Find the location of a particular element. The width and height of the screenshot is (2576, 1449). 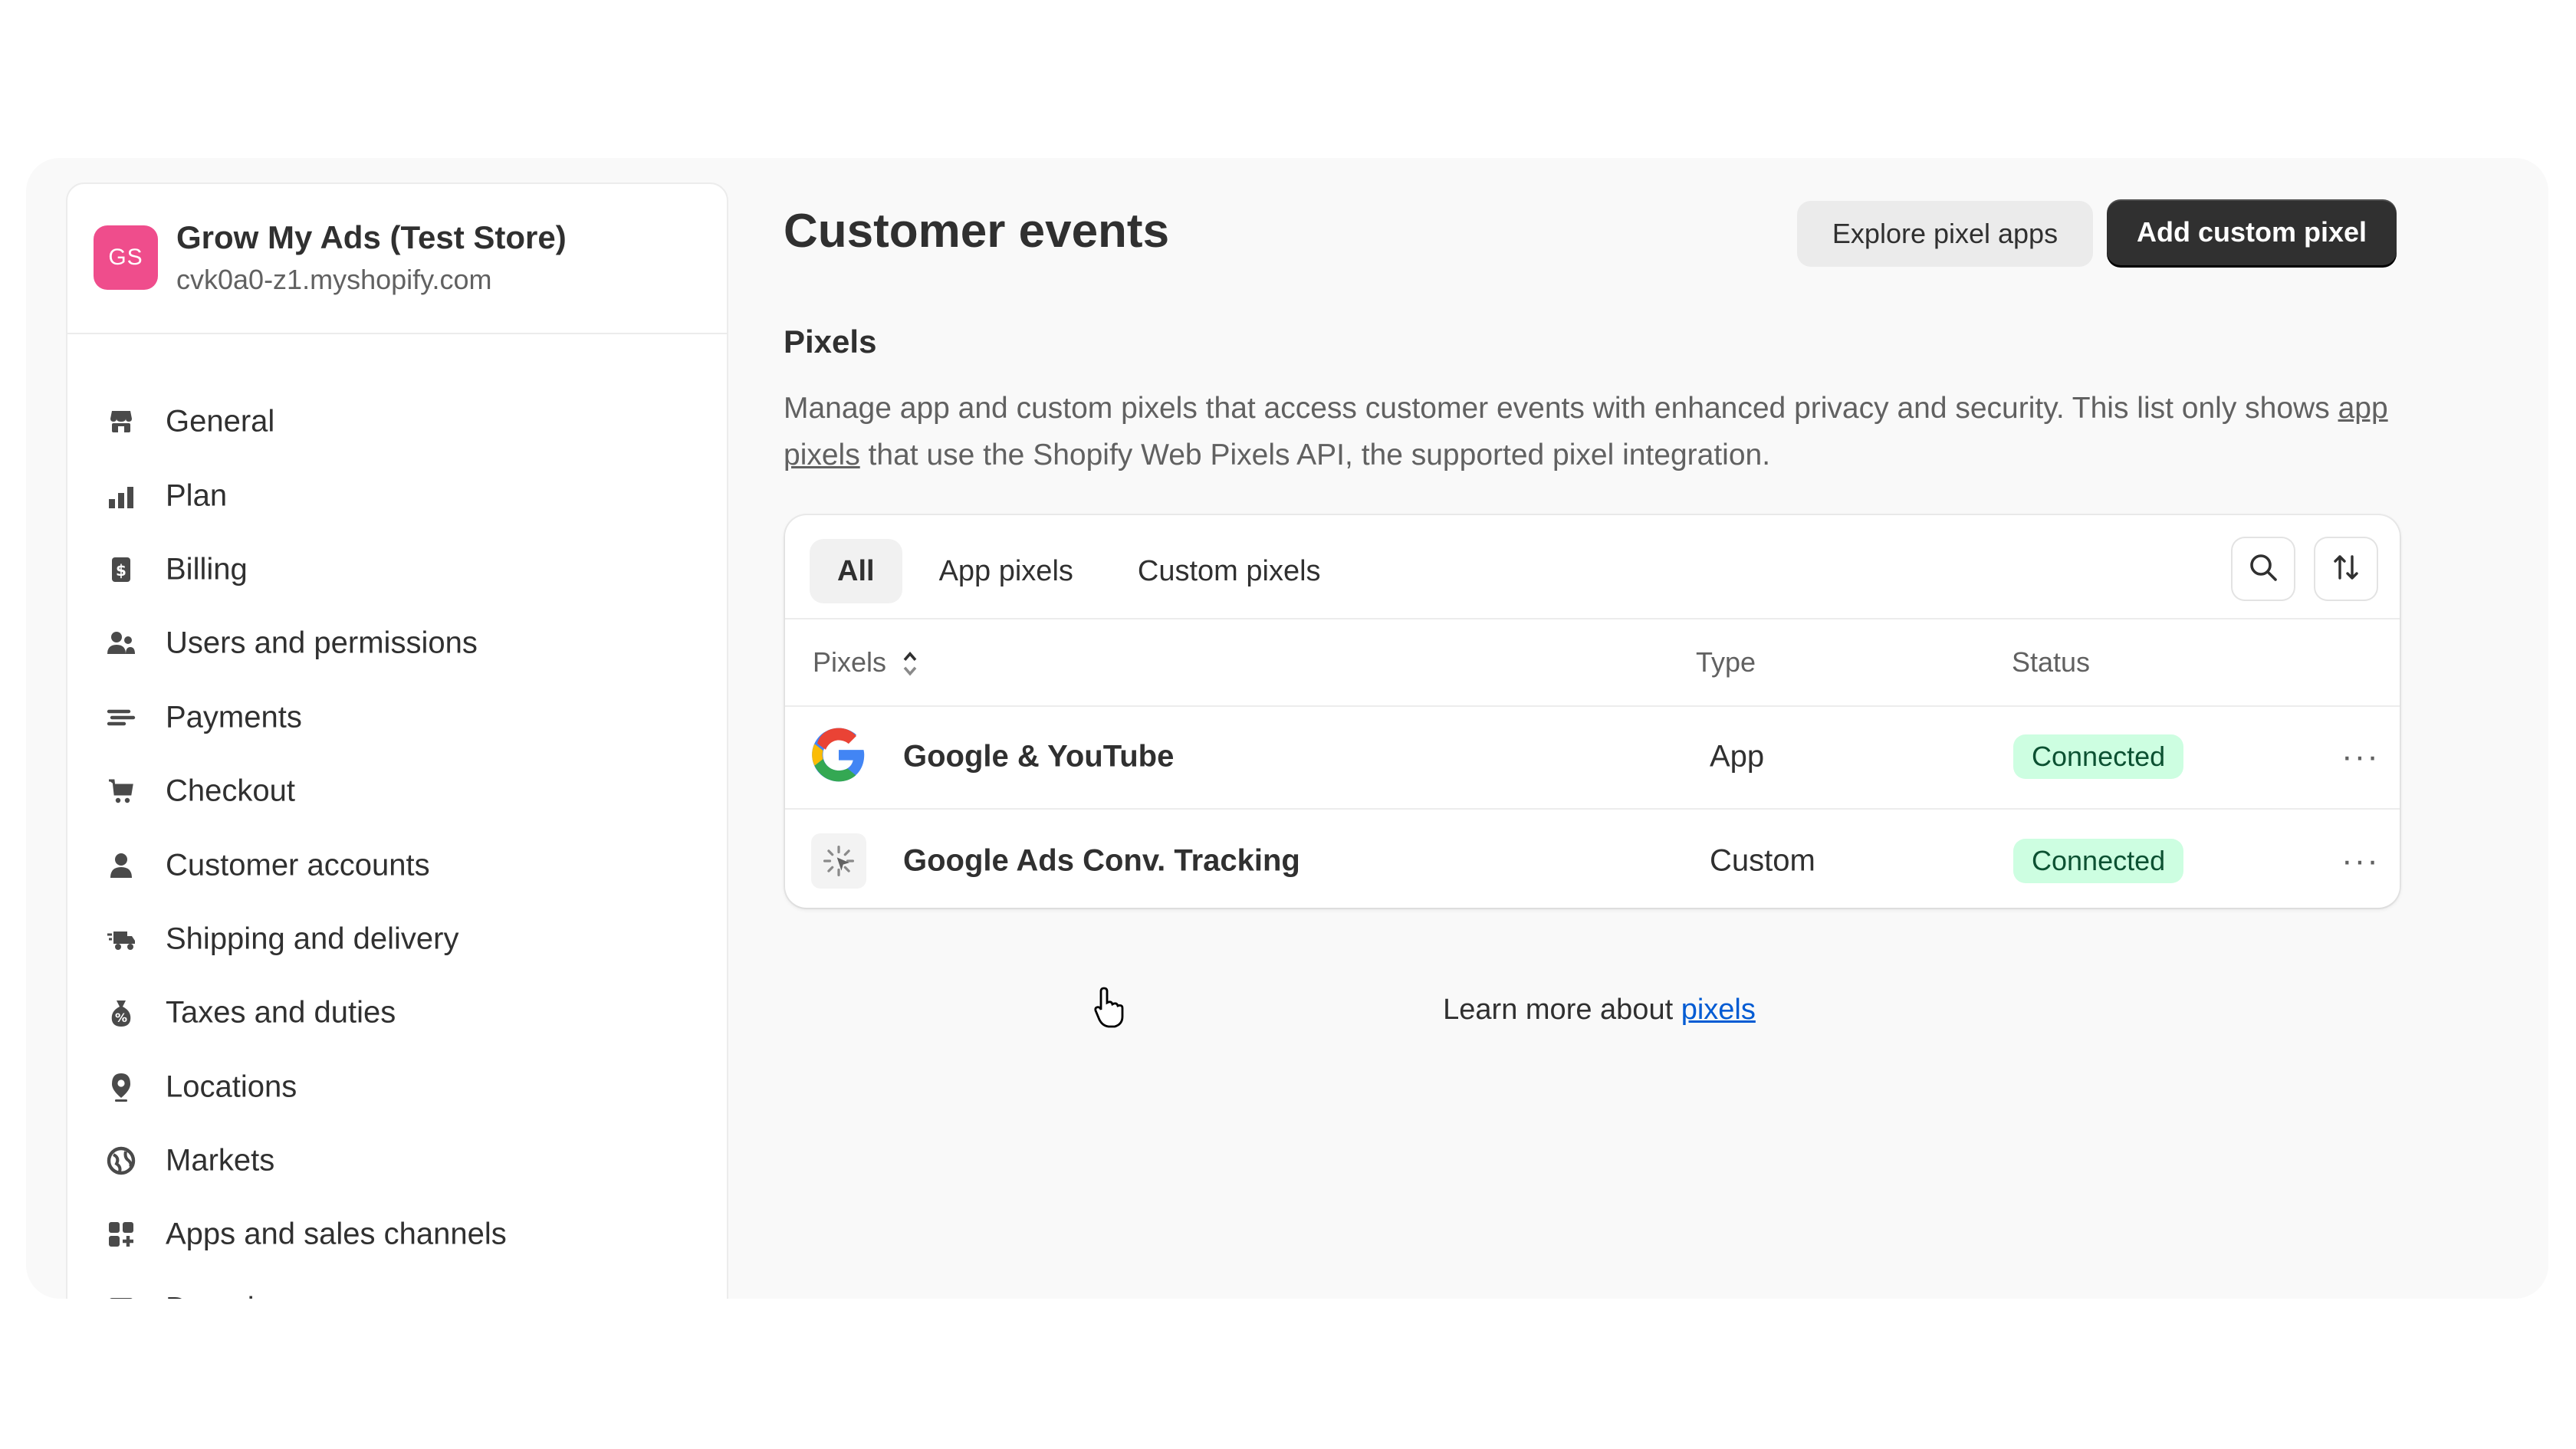

nav-item-domains: Domains is located at coordinates (397, 1286).